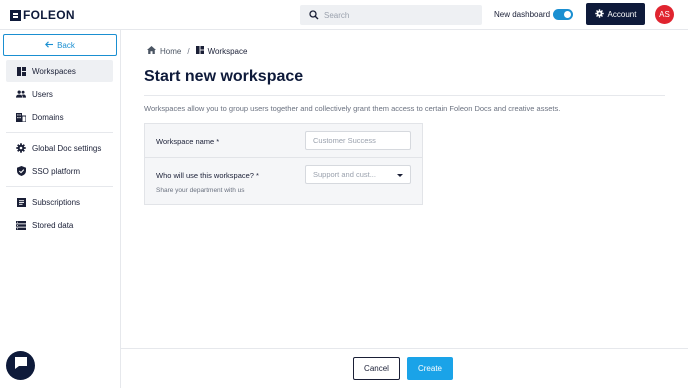  What do you see at coordinates (170, 51) in the screenshot?
I see `breadcrumb-home: Home` at bounding box center [170, 51].